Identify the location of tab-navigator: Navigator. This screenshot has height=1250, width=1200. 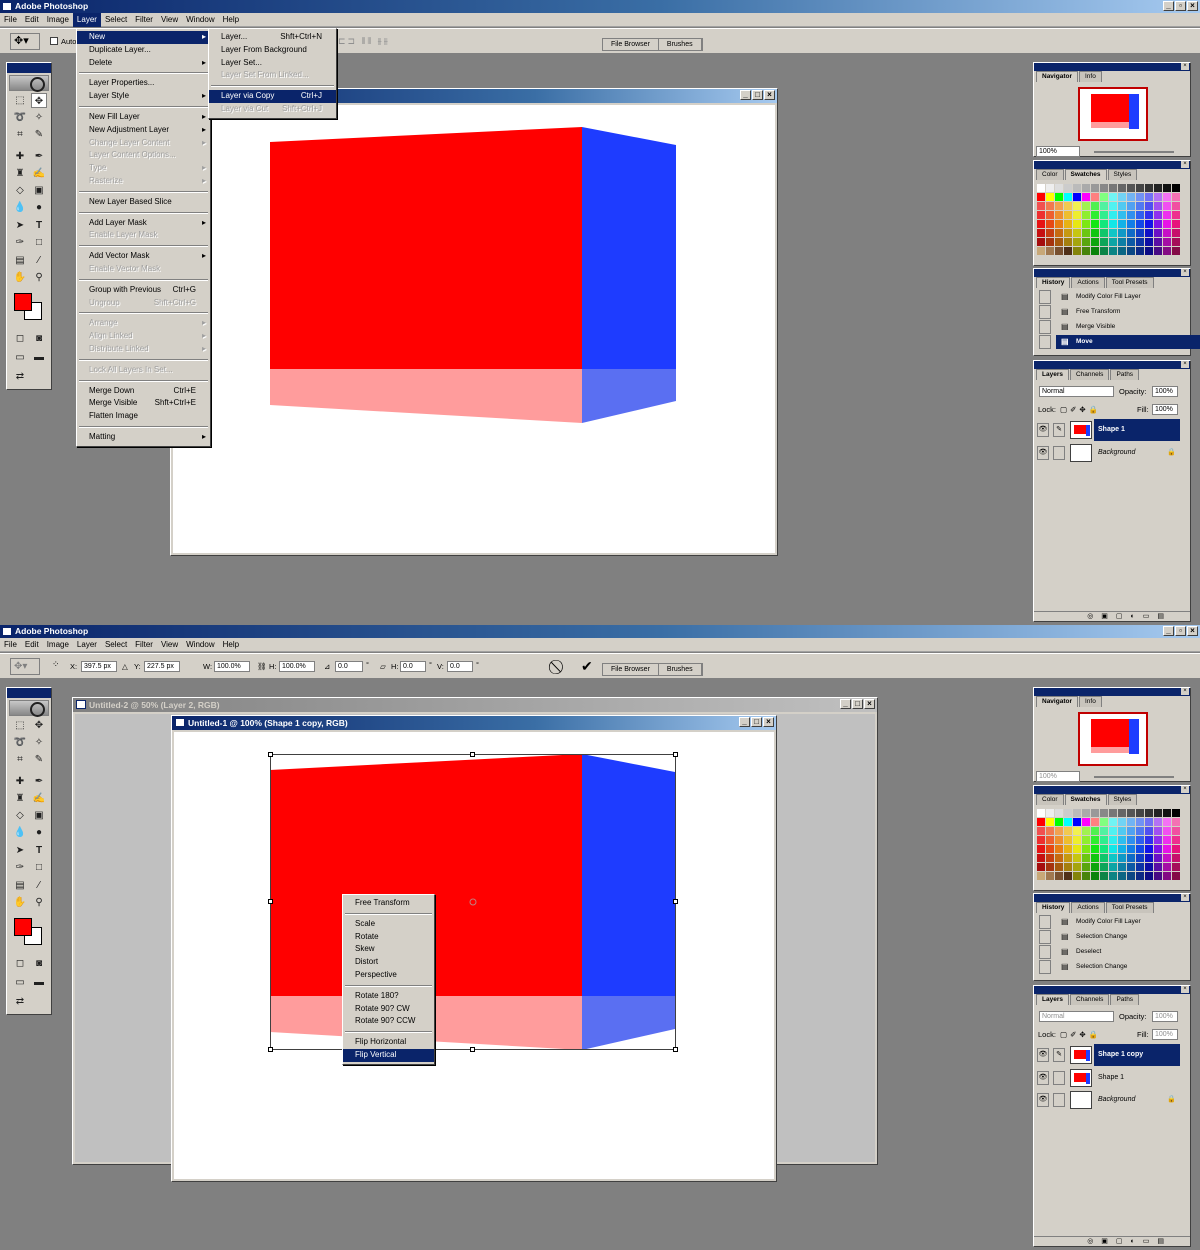
(1057, 76).